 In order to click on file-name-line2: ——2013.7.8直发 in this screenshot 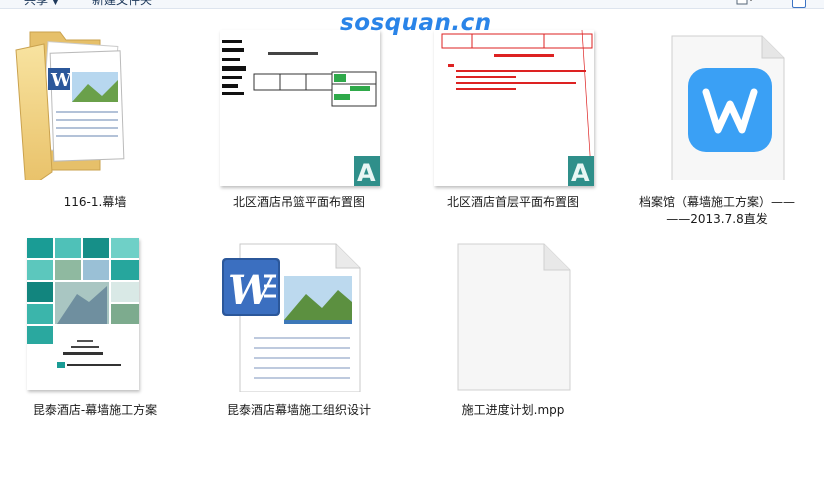, I will do `click(717, 219)`.